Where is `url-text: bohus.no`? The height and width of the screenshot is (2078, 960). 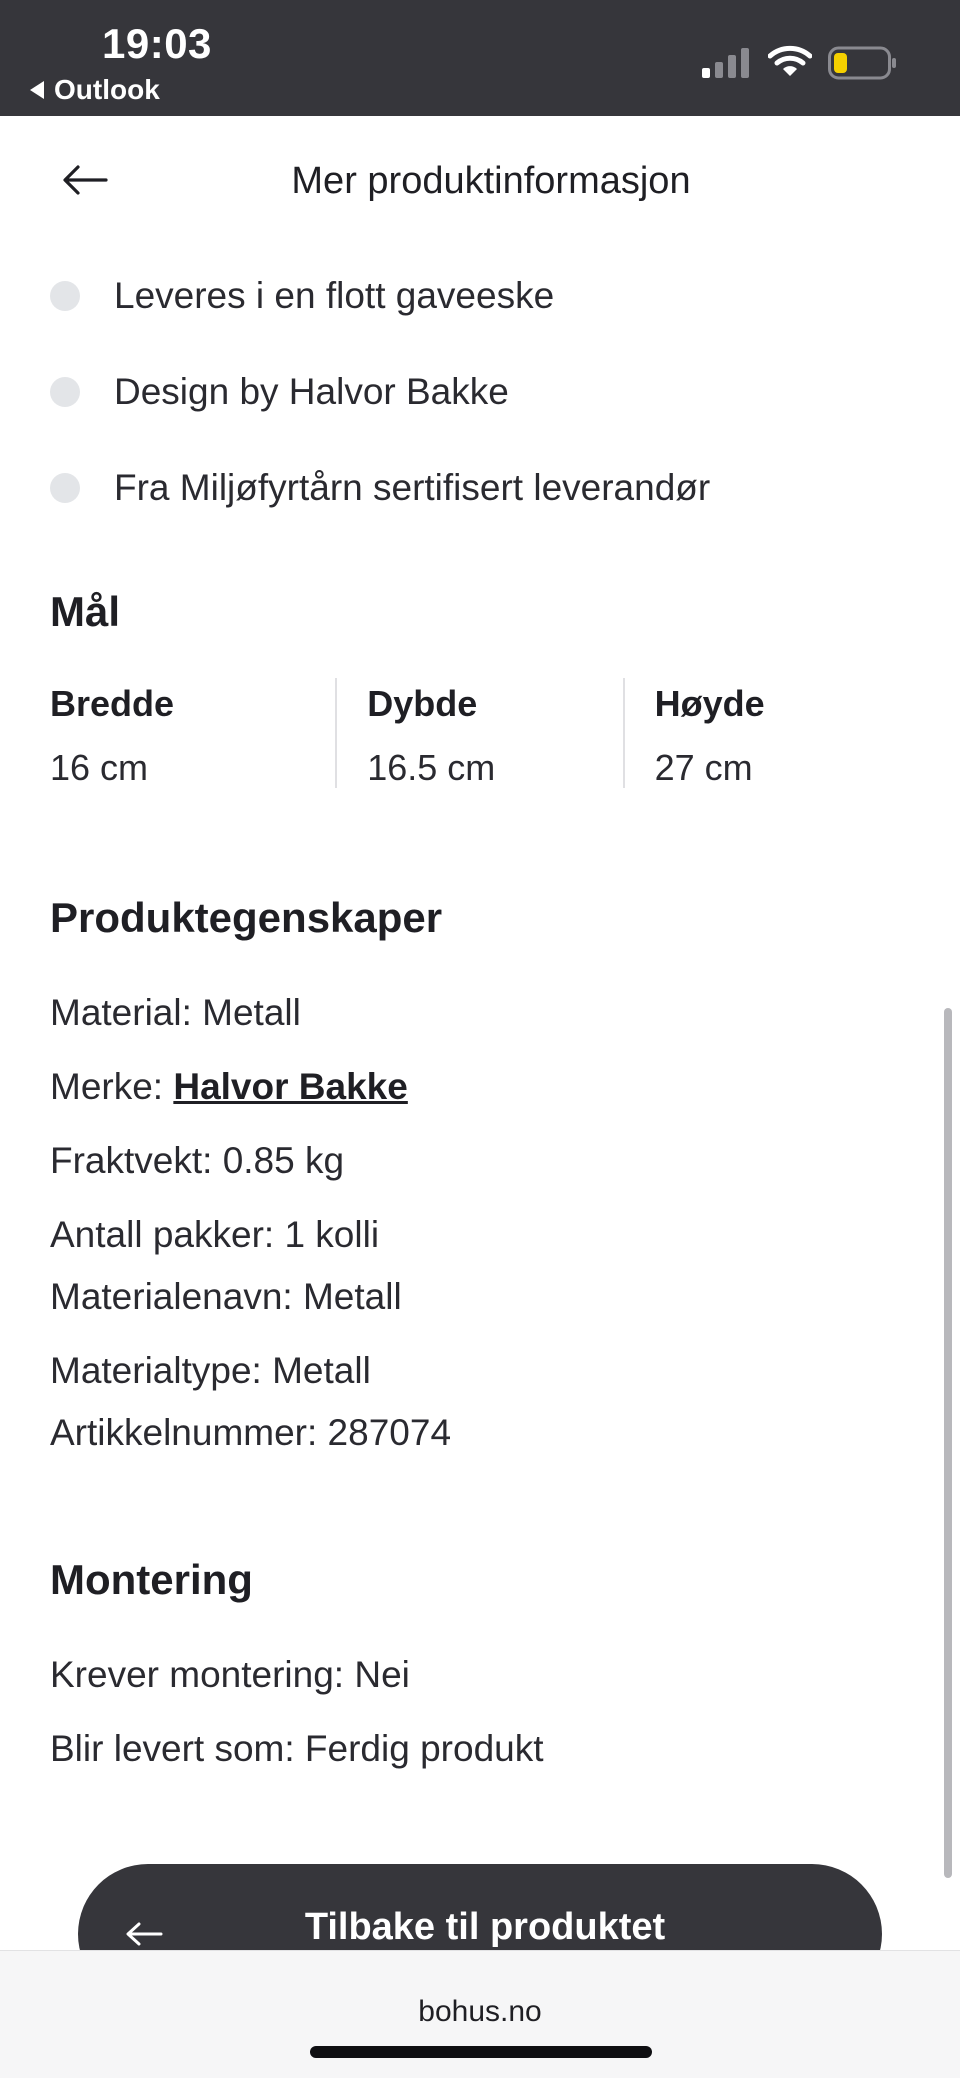 url-text: bohus.no is located at coordinates (480, 2012).